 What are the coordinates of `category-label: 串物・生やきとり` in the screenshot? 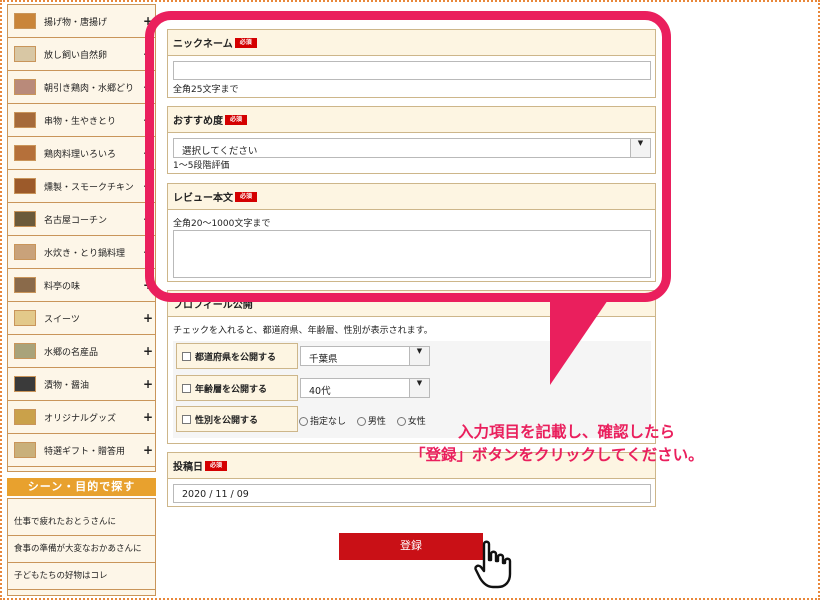 It's located at (80, 121).